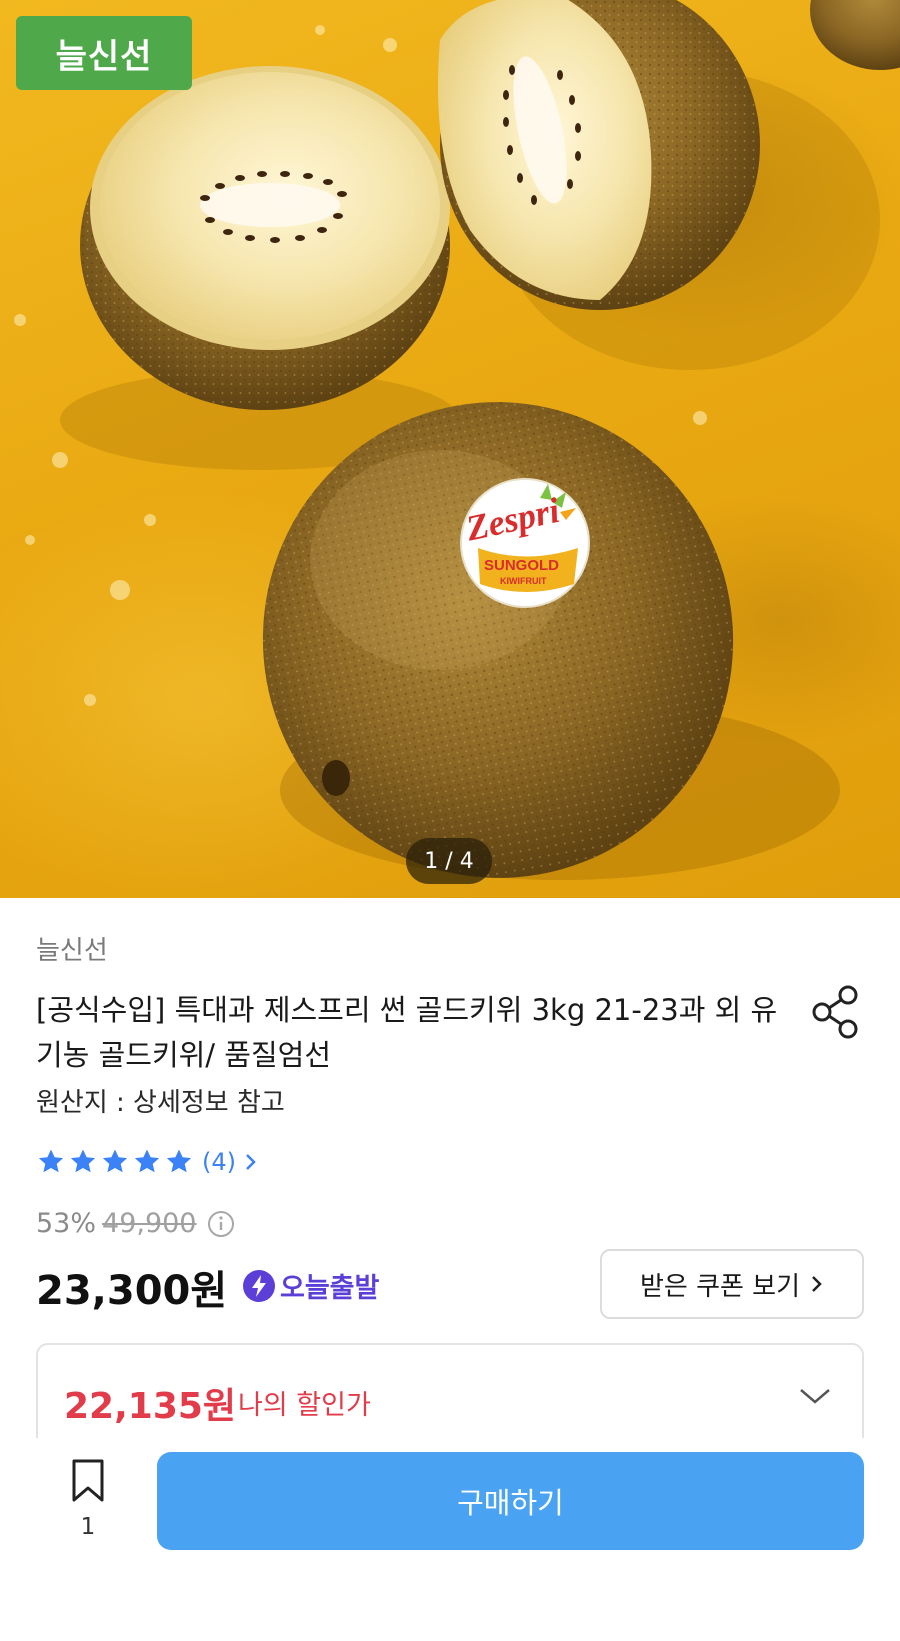 The image size is (900, 1641). What do you see at coordinates (66, 1223) in the screenshot?
I see `discount-rate: 53%` at bounding box center [66, 1223].